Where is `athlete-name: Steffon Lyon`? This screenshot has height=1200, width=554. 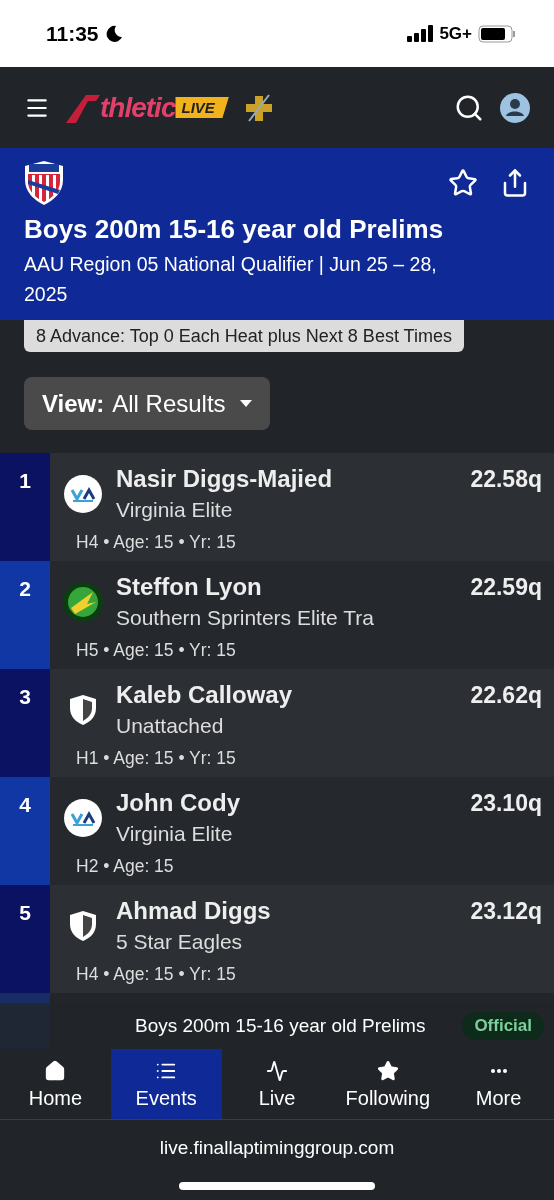 athlete-name: Steffon Lyon is located at coordinates (189, 587).